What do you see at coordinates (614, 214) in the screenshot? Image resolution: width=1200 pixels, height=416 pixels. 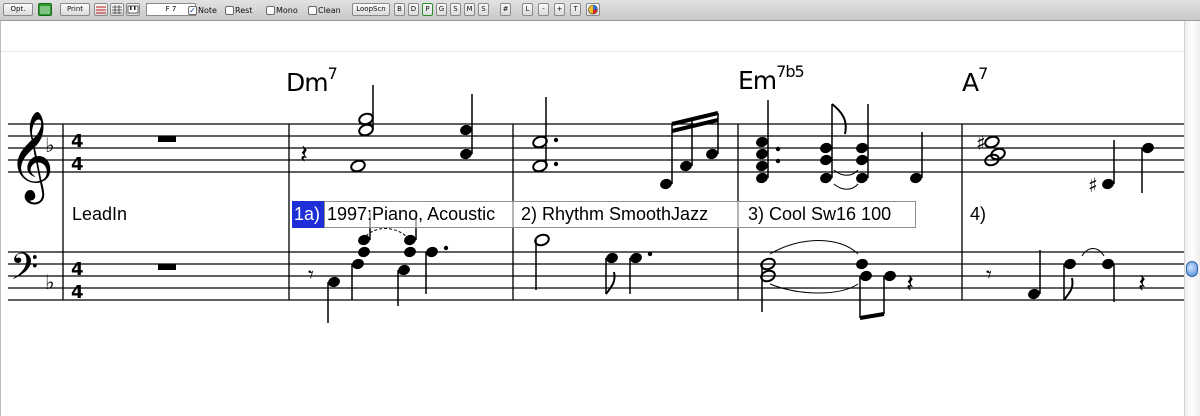 I see `bar2-lyric: 2) Rhythm SmoothJazz` at bounding box center [614, 214].